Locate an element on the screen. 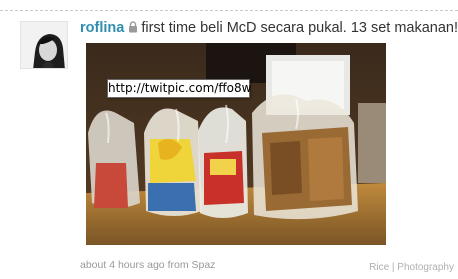 The height and width of the screenshot is (279, 458). photo-watermark: Rice | Photography is located at coordinates (411, 267).